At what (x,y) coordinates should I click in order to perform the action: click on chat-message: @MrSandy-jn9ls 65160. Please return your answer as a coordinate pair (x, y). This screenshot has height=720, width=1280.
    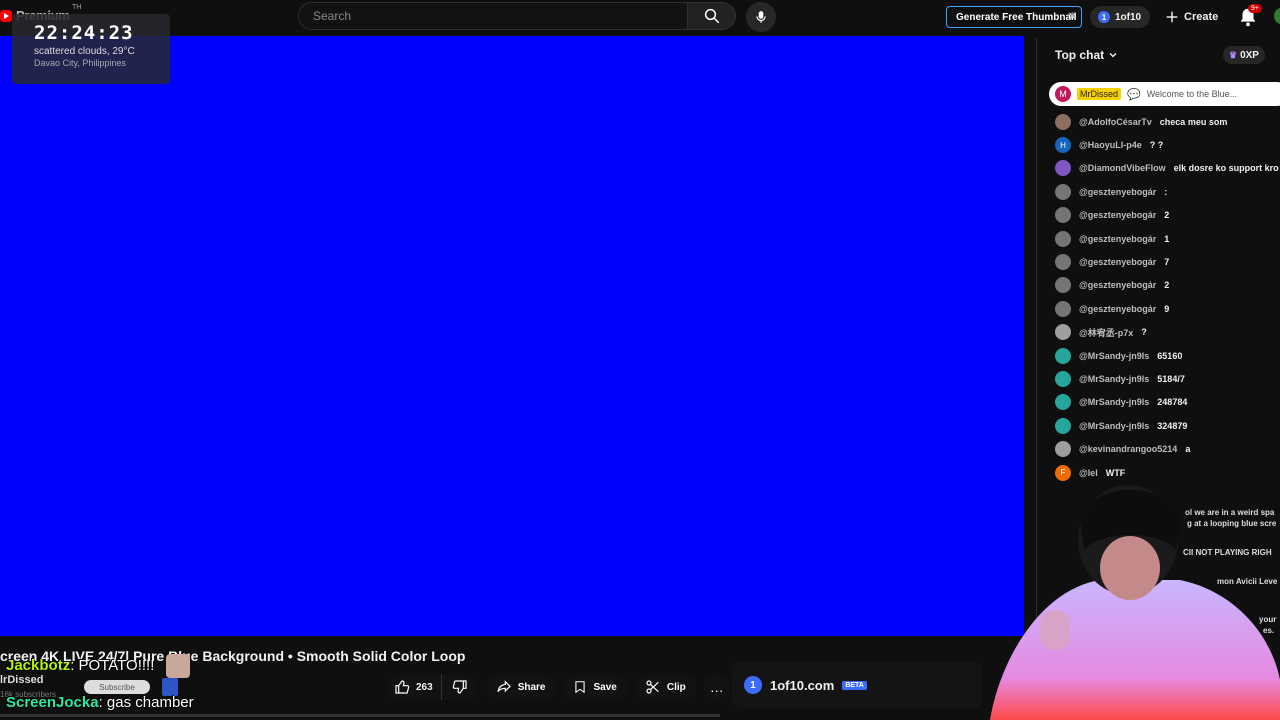
    Looking at the image, I should click on (1167, 355).